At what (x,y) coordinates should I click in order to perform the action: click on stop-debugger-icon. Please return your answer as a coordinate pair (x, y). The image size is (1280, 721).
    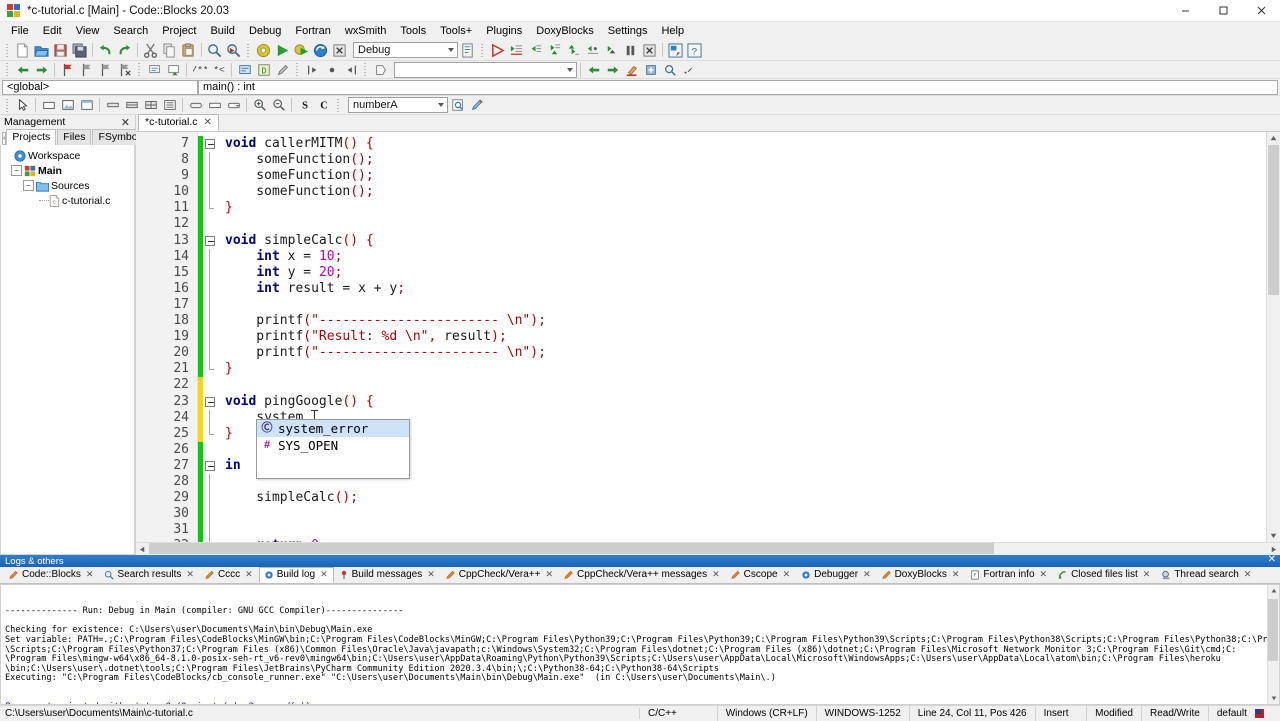
    Looking at the image, I should click on (649, 50).